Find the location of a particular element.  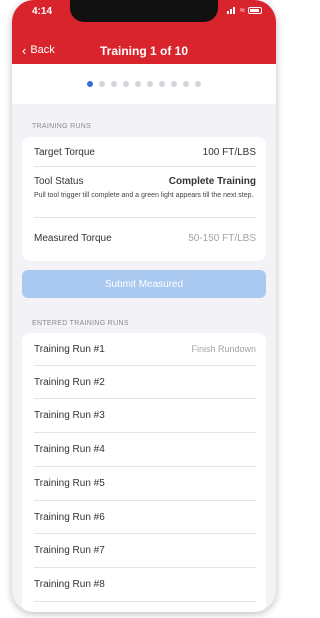

page-title: Training 1 of 10 is located at coordinates (144, 51).